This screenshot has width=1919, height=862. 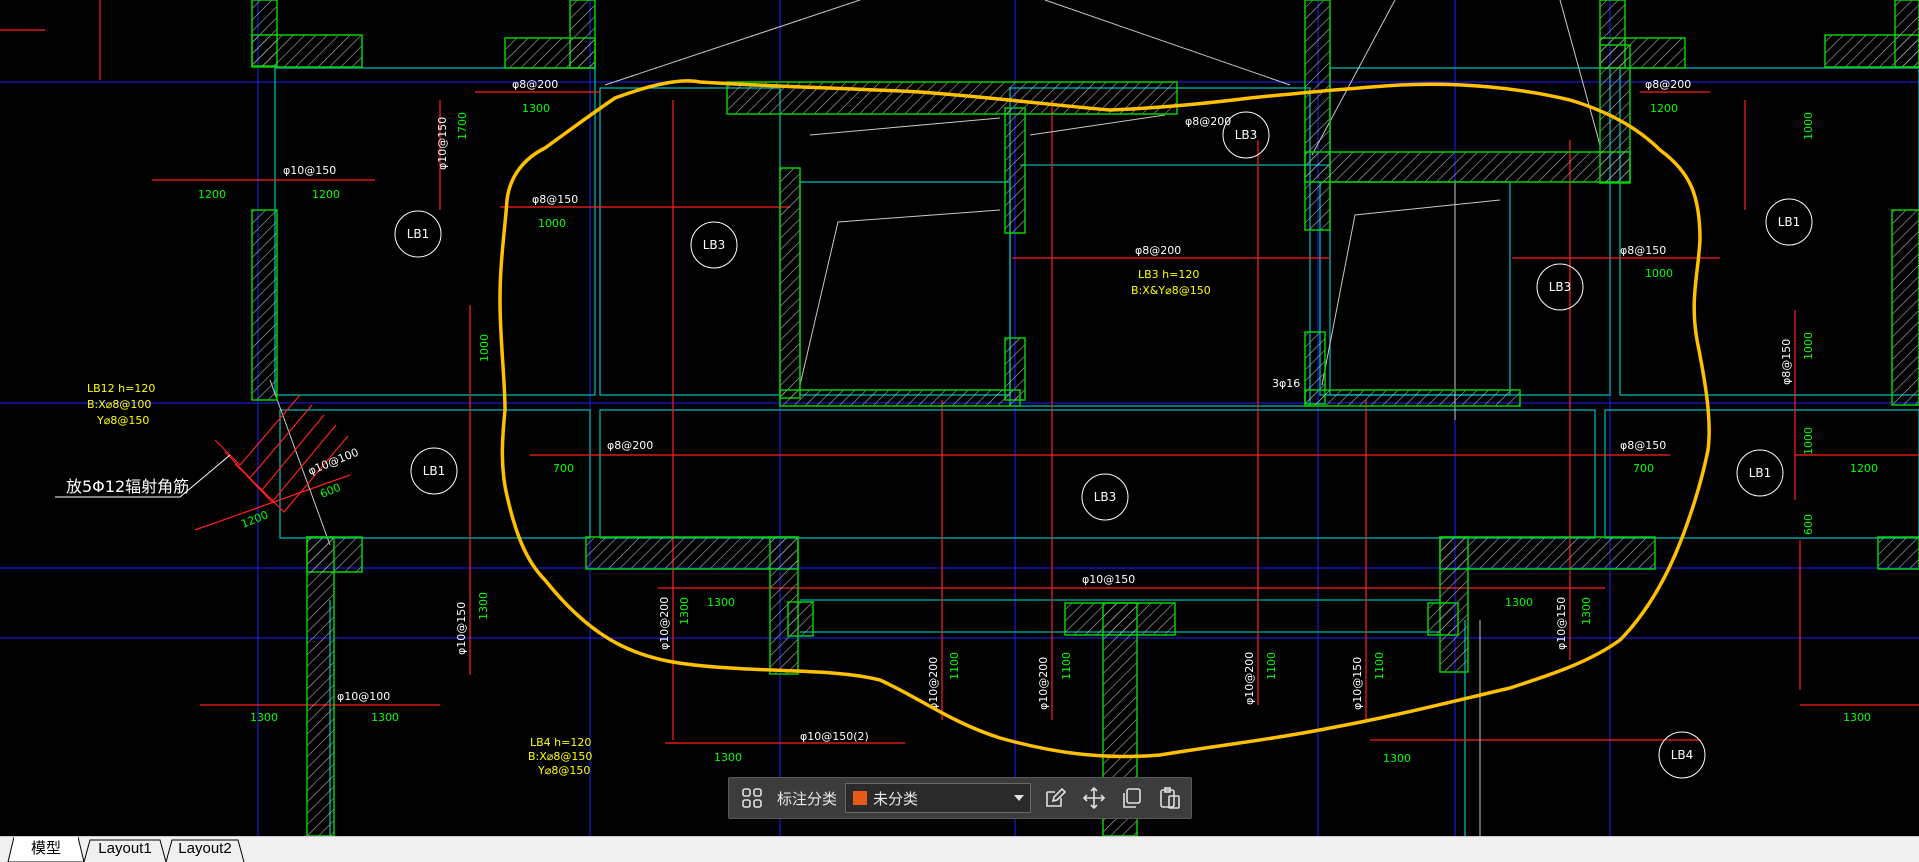 I want to click on markup-toolbar: 标注分类 未分类, so click(x=960, y=798).